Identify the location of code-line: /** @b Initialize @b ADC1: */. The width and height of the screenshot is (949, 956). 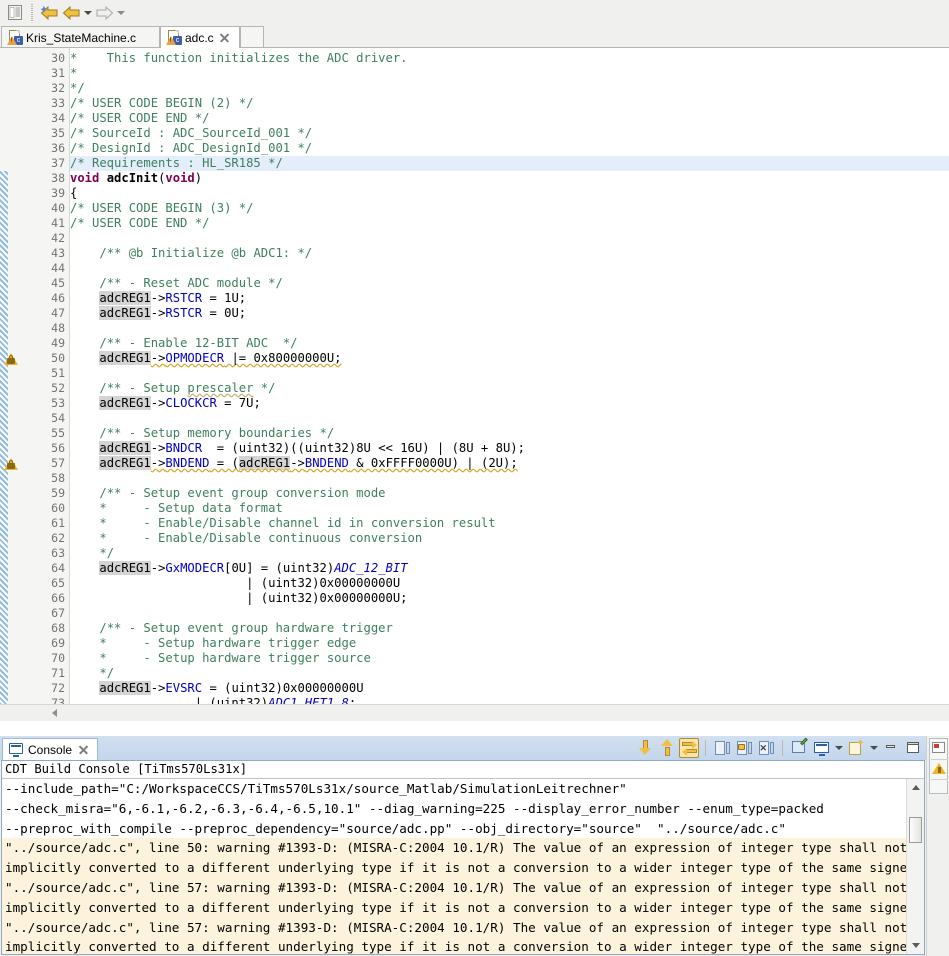
(509, 253).